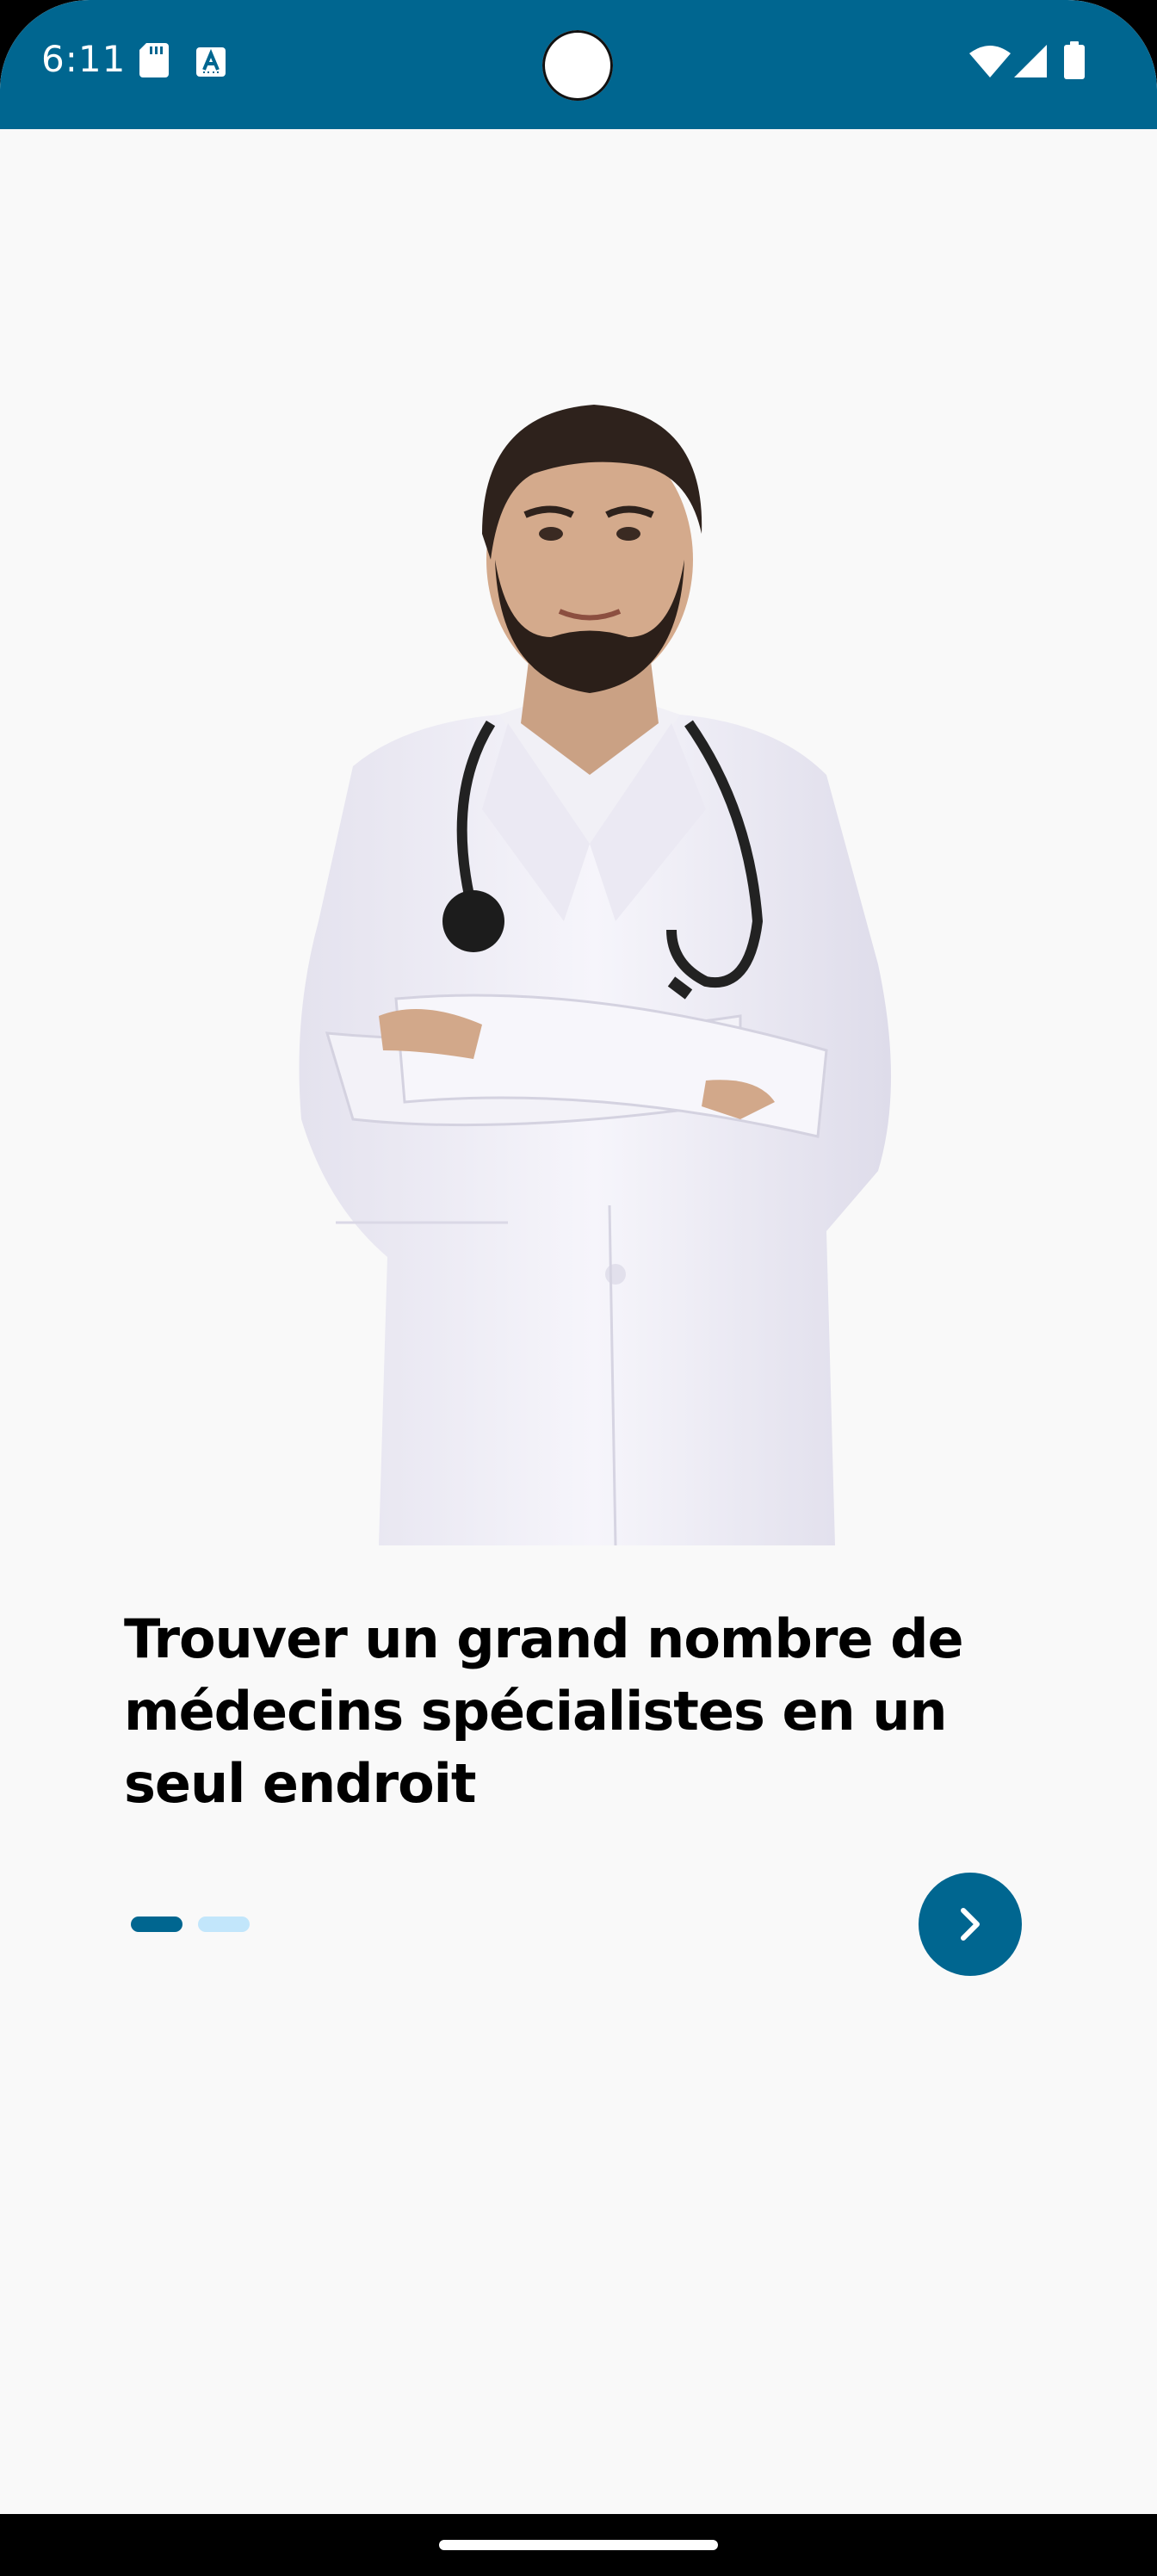 The width and height of the screenshot is (1157, 2576). What do you see at coordinates (1030, 64) in the screenshot?
I see `cellular-signal-icon` at bounding box center [1030, 64].